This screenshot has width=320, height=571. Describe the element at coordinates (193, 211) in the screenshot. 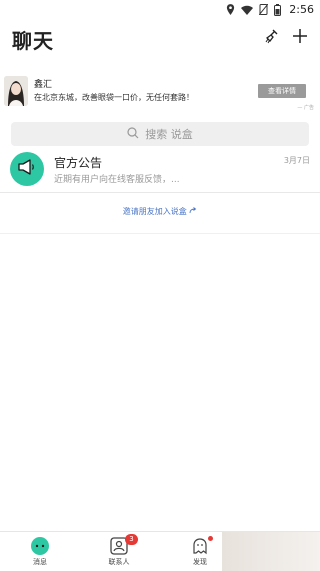

I see `share-arrow-icon` at that location.